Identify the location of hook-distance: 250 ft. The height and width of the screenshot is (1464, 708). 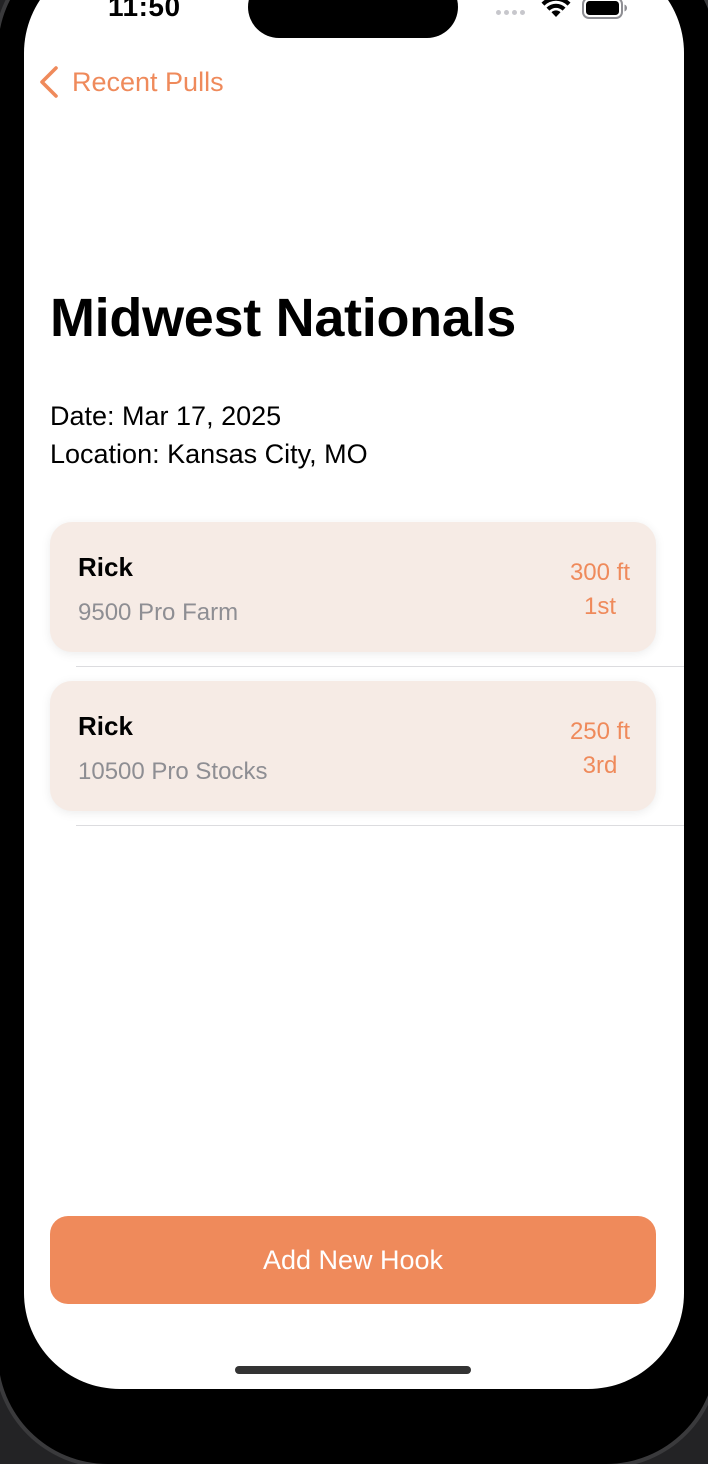
(599, 731).